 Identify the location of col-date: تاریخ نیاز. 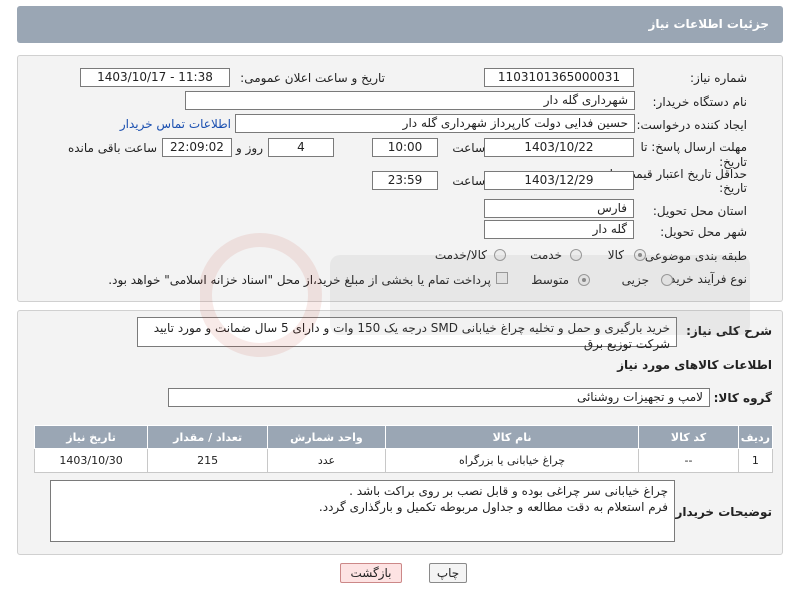
(91, 437).